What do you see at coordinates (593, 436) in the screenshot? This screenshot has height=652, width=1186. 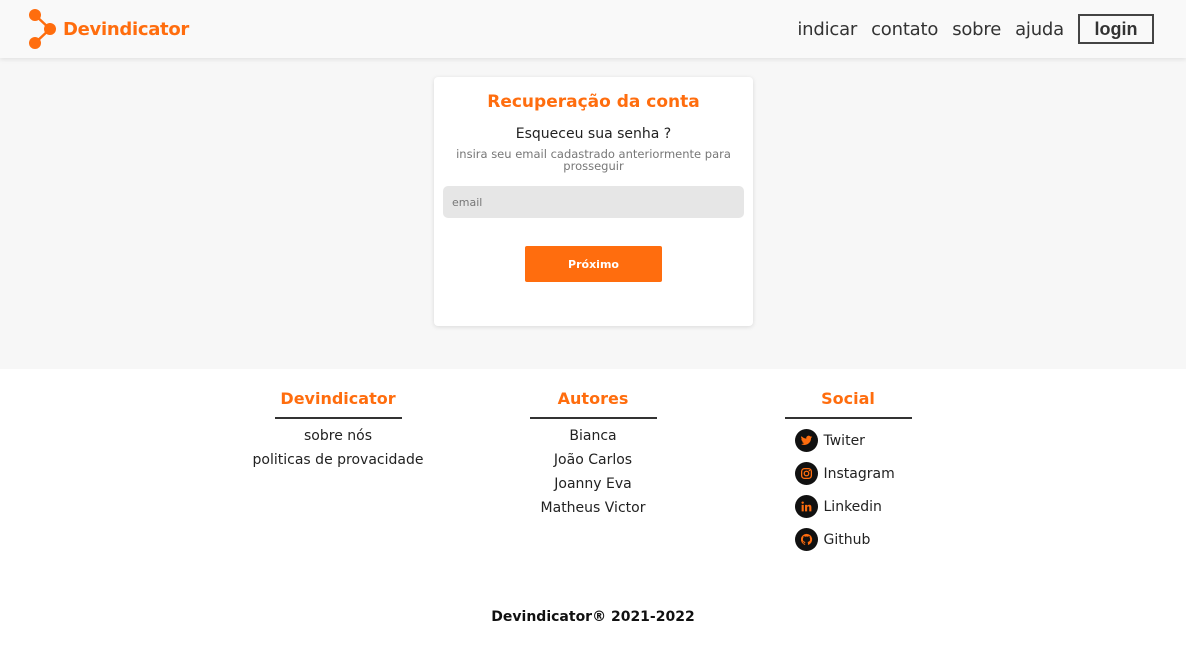 I see `author-item: Bianca` at bounding box center [593, 436].